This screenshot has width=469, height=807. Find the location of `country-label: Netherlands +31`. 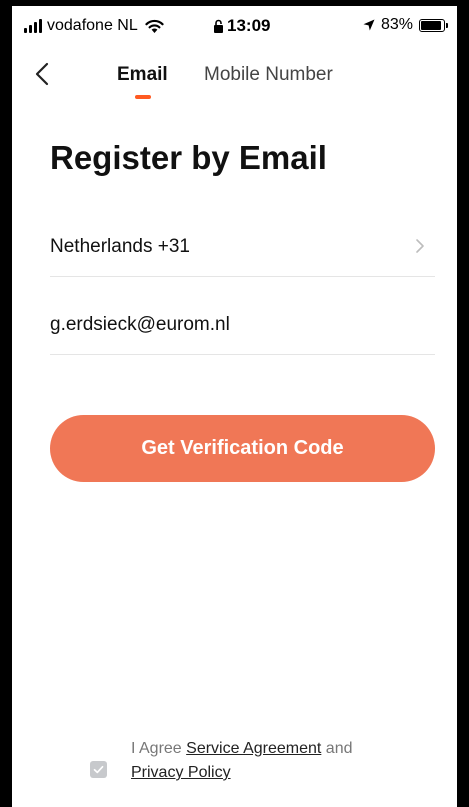

country-label: Netherlands +31 is located at coordinates (120, 246).